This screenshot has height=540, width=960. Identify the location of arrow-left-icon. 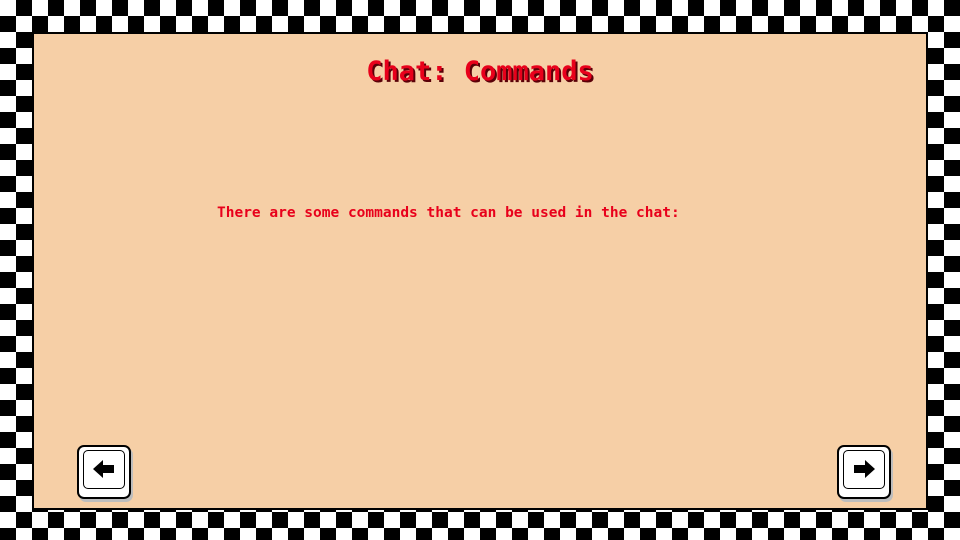
(103, 469).